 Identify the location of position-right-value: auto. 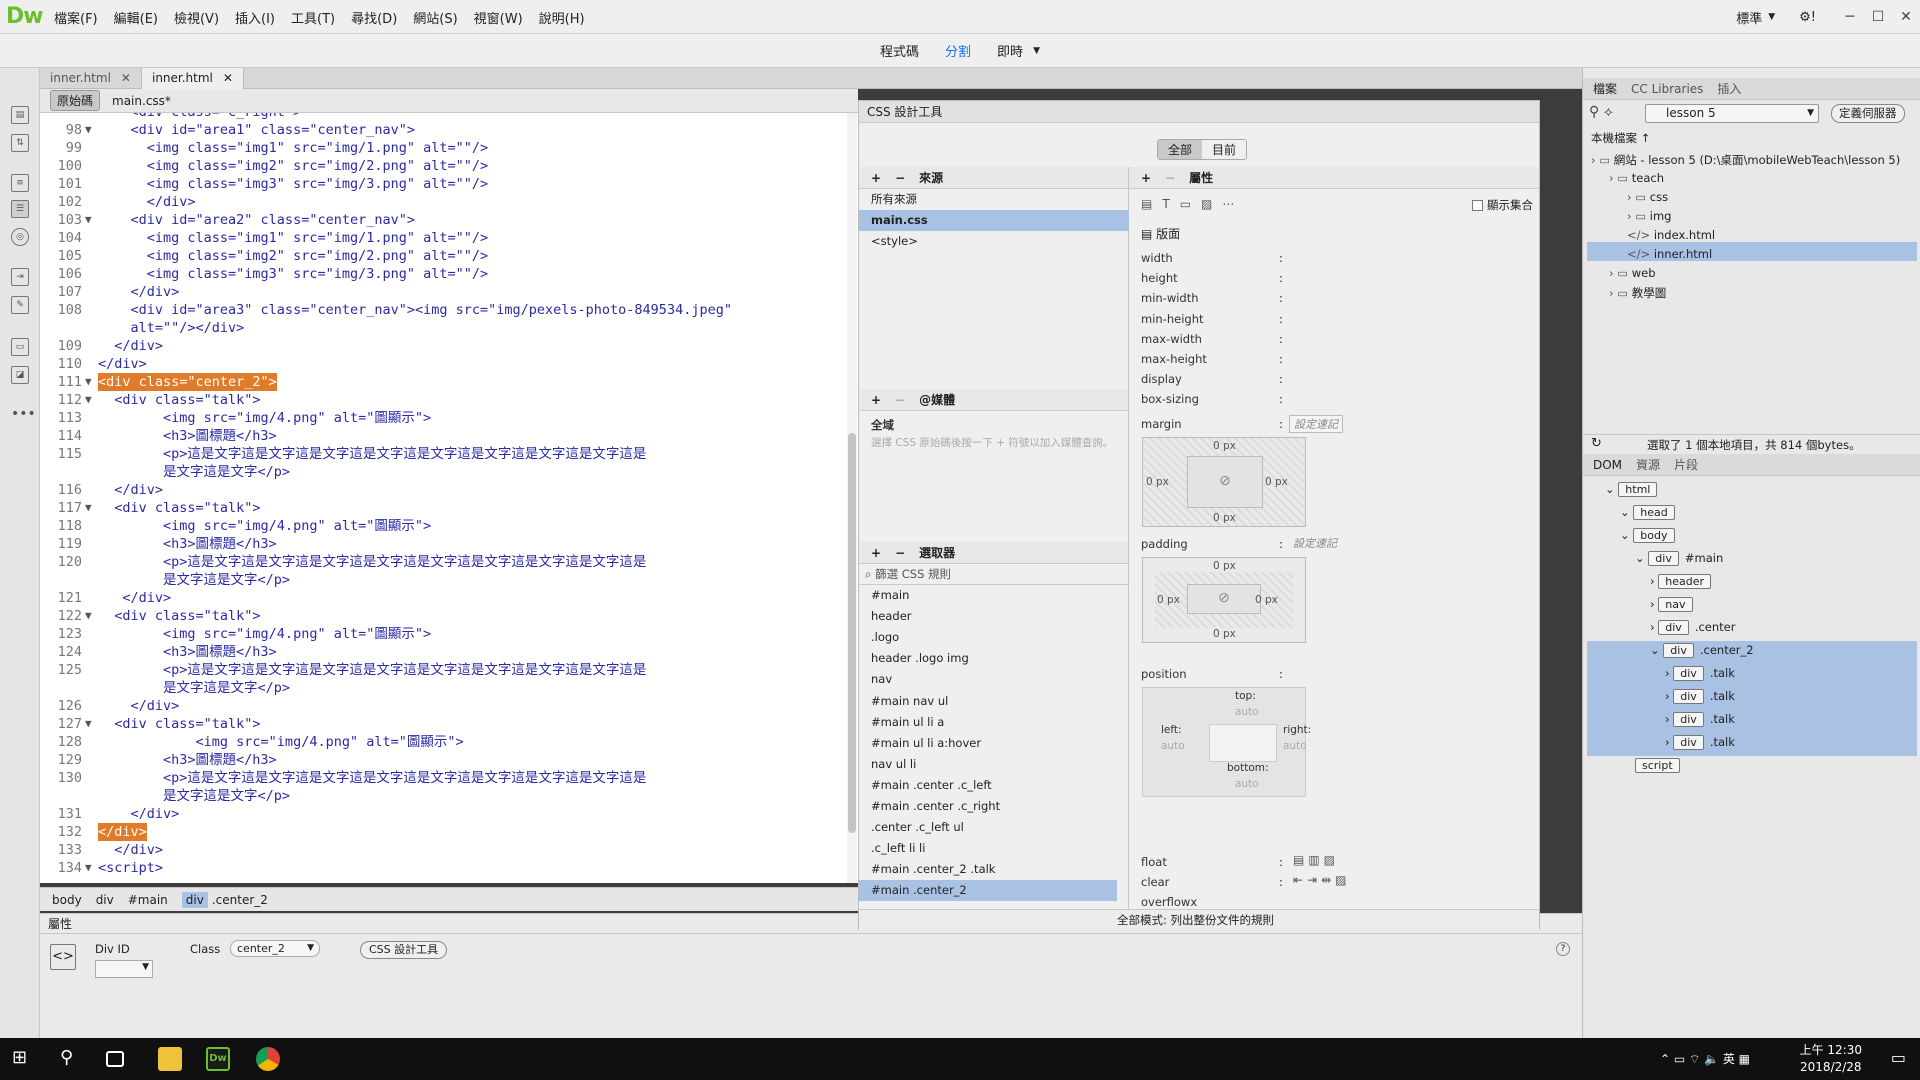
(1295, 746).